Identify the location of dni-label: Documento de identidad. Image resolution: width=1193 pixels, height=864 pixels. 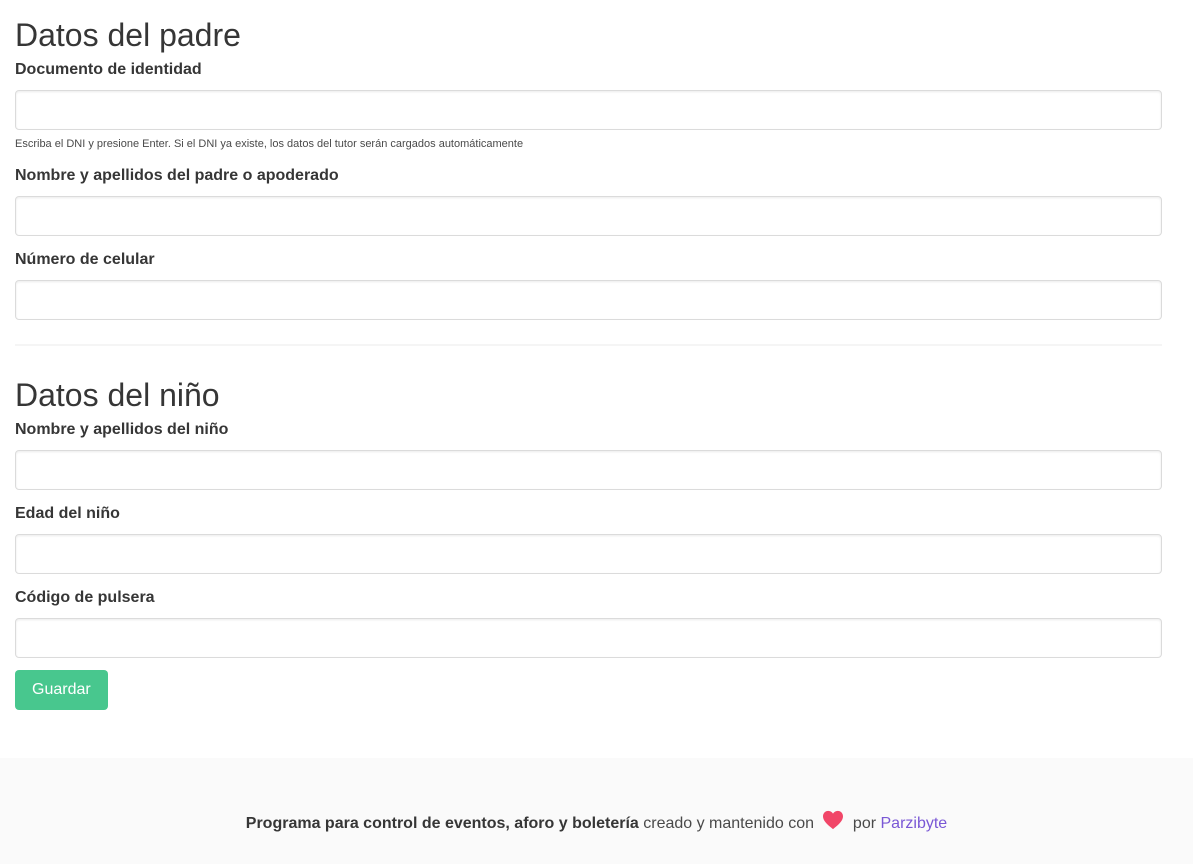
(108, 69).